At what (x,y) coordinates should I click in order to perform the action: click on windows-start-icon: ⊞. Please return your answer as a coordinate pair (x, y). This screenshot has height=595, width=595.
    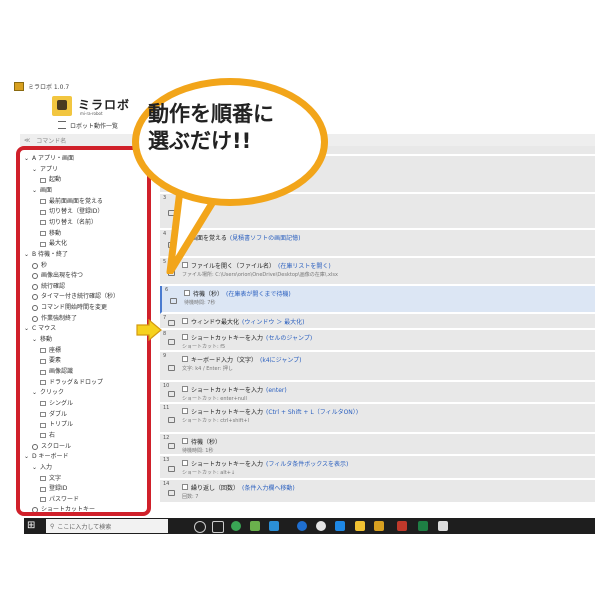
    Looking at the image, I should click on (31, 525).